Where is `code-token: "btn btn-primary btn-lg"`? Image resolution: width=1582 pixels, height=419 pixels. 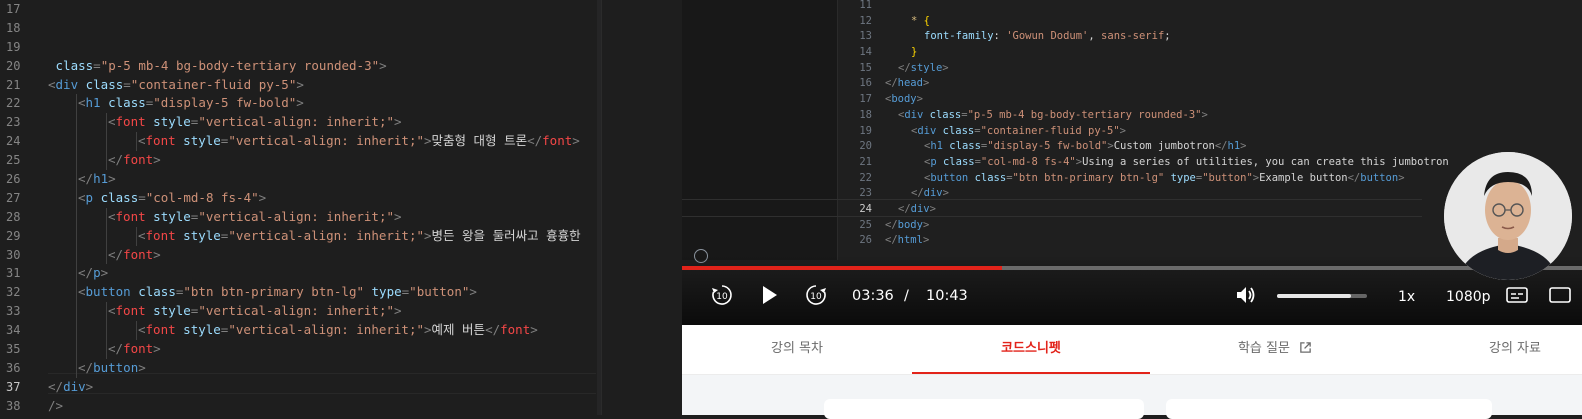 code-token: "btn btn-primary btn-lg" is located at coordinates (273, 292).